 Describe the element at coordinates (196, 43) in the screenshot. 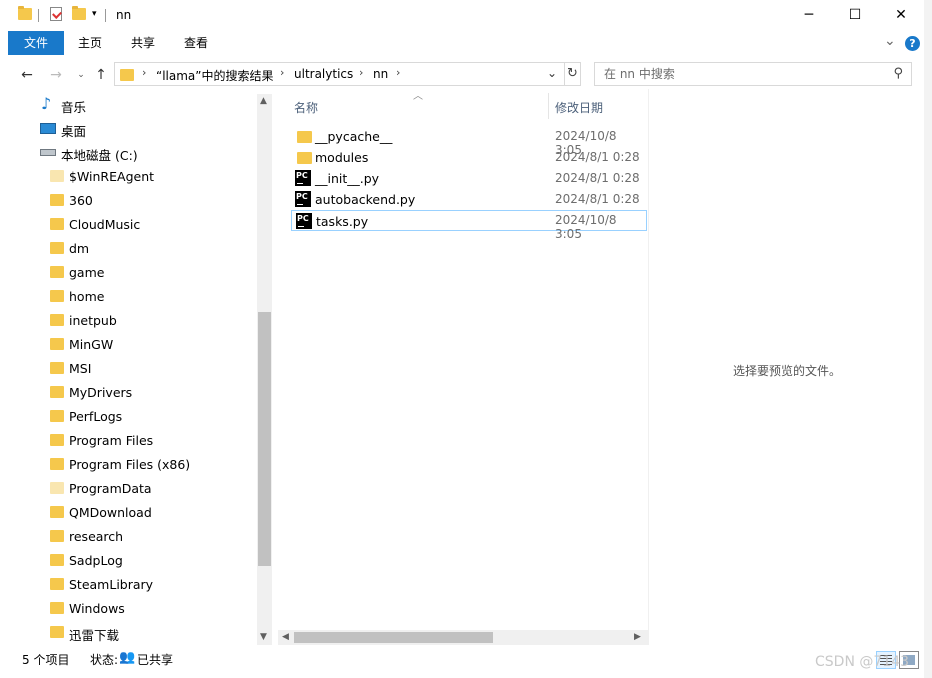

I see `tab-view: 查看` at that location.